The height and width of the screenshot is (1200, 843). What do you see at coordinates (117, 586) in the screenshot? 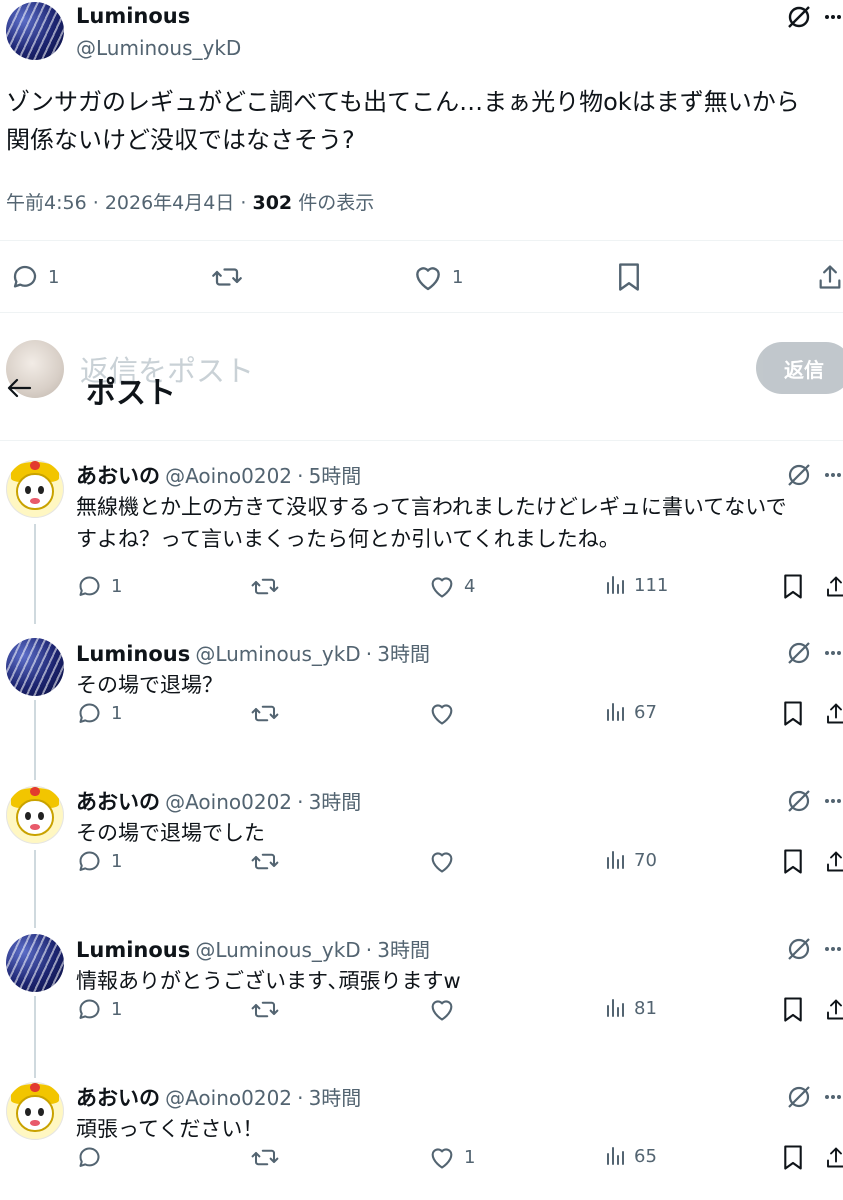
I see `reply-count: 1` at bounding box center [117, 586].